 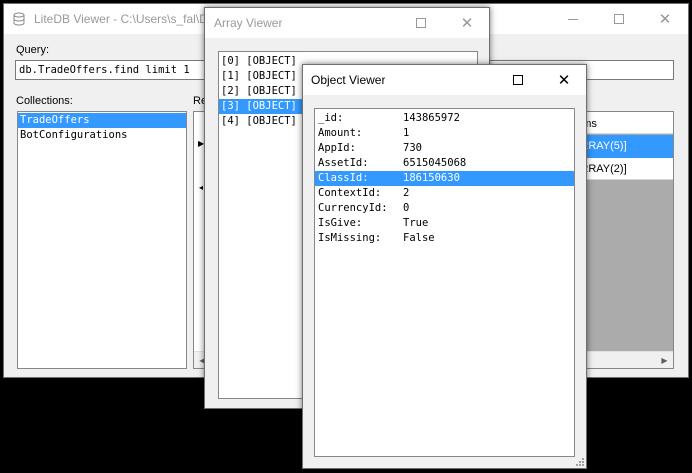 What do you see at coordinates (340, 223) in the screenshot?
I see `field-key: IsGive:` at bounding box center [340, 223].